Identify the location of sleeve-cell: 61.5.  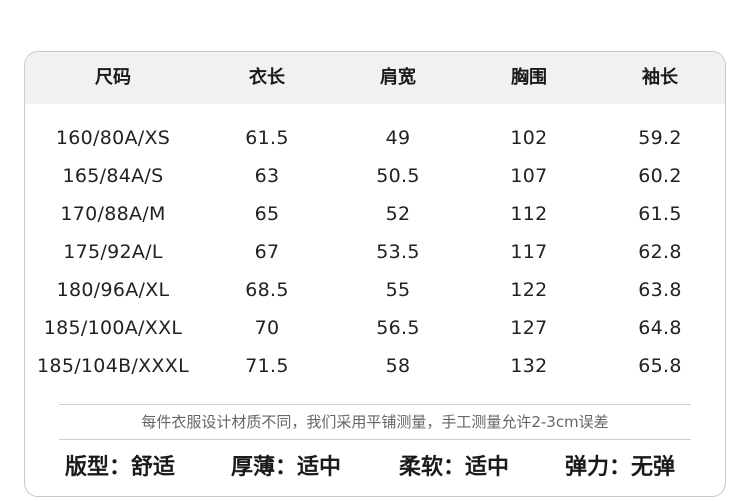
(660, 214).